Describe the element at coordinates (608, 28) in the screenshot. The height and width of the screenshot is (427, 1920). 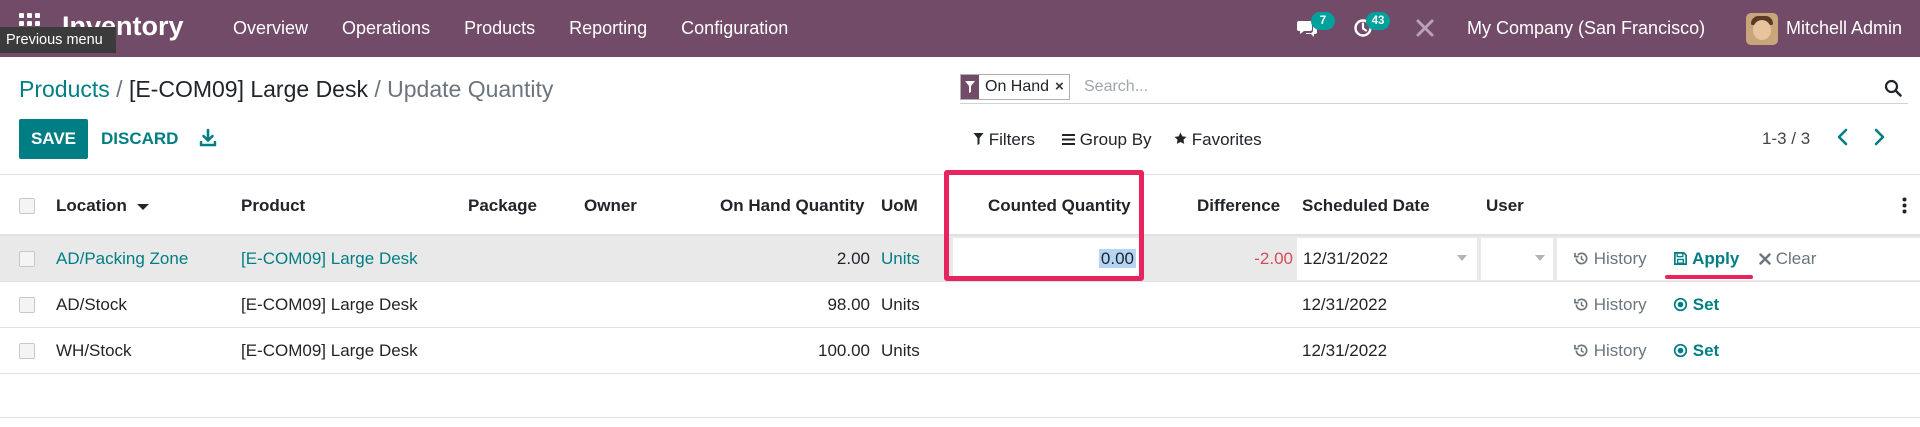
I see `menu-item-reporting: Reporting` at that location.